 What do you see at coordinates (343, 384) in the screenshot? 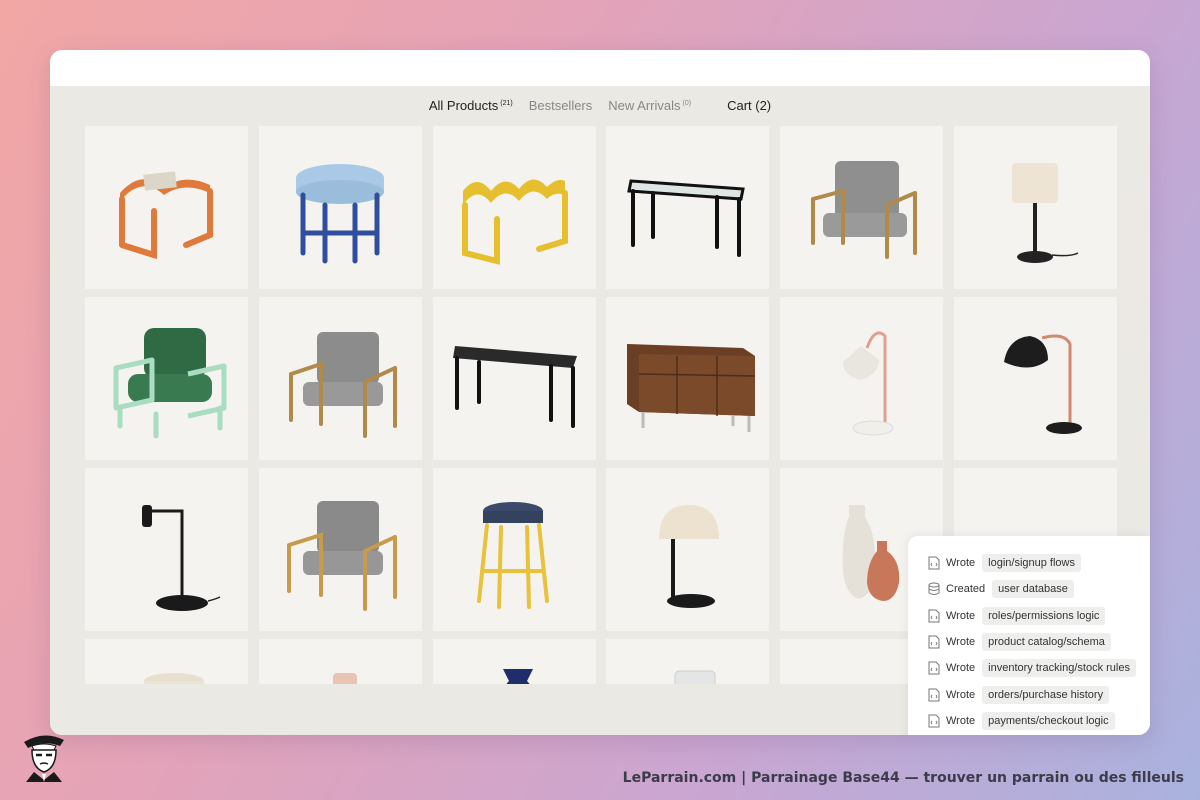
I see `gray-lounge-image` at bounding box center [343, 384].